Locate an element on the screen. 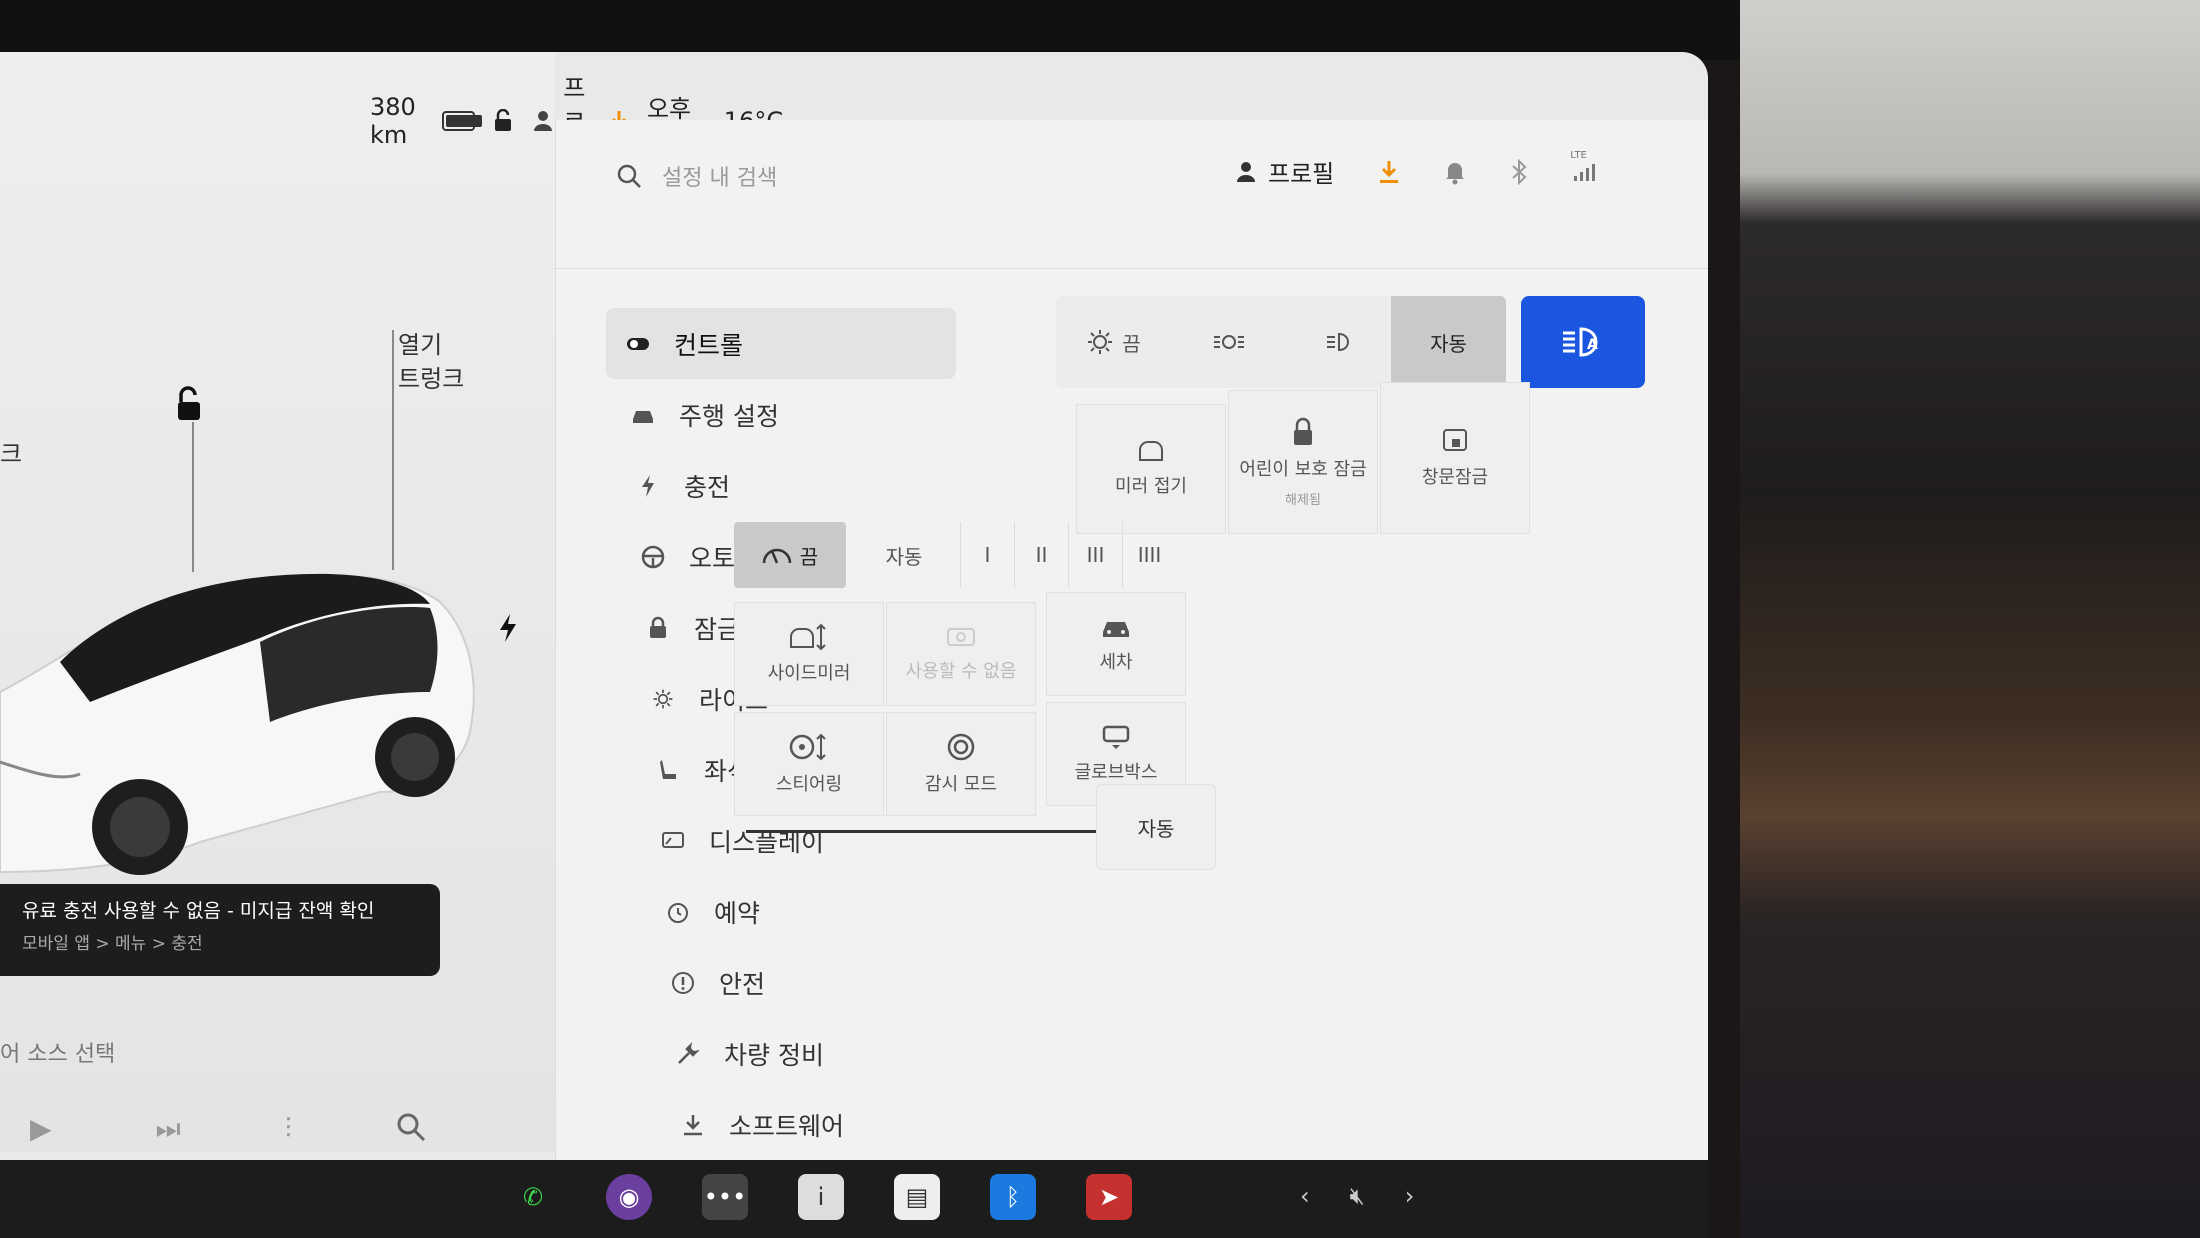 This screenshot has height=1238, width=2200. nav-item-download: 소프트웨어 is located at coordinates (808, 1124).